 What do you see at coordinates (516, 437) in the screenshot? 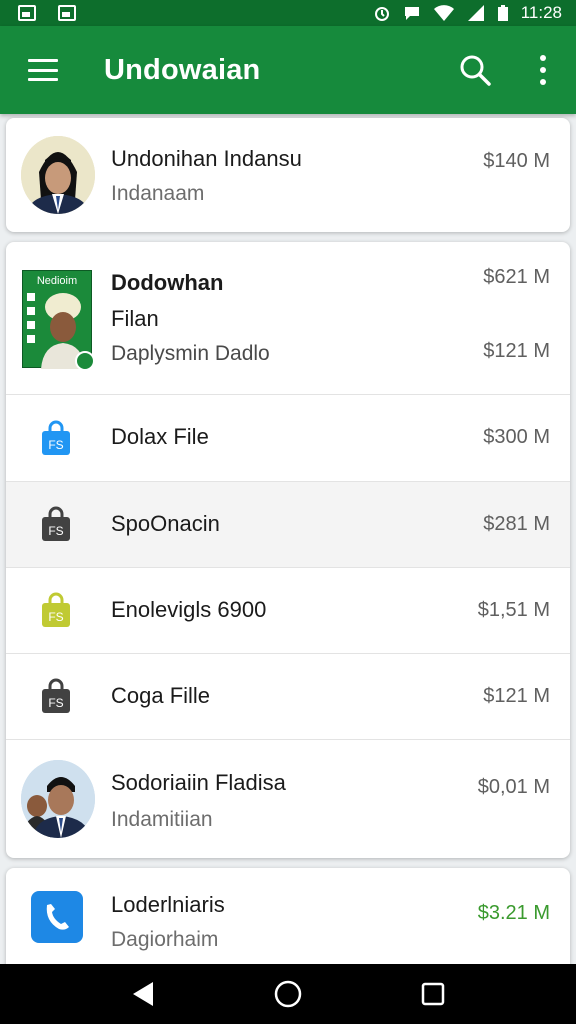
I see `item-price: $300 M` at bounding box center [516, 437].